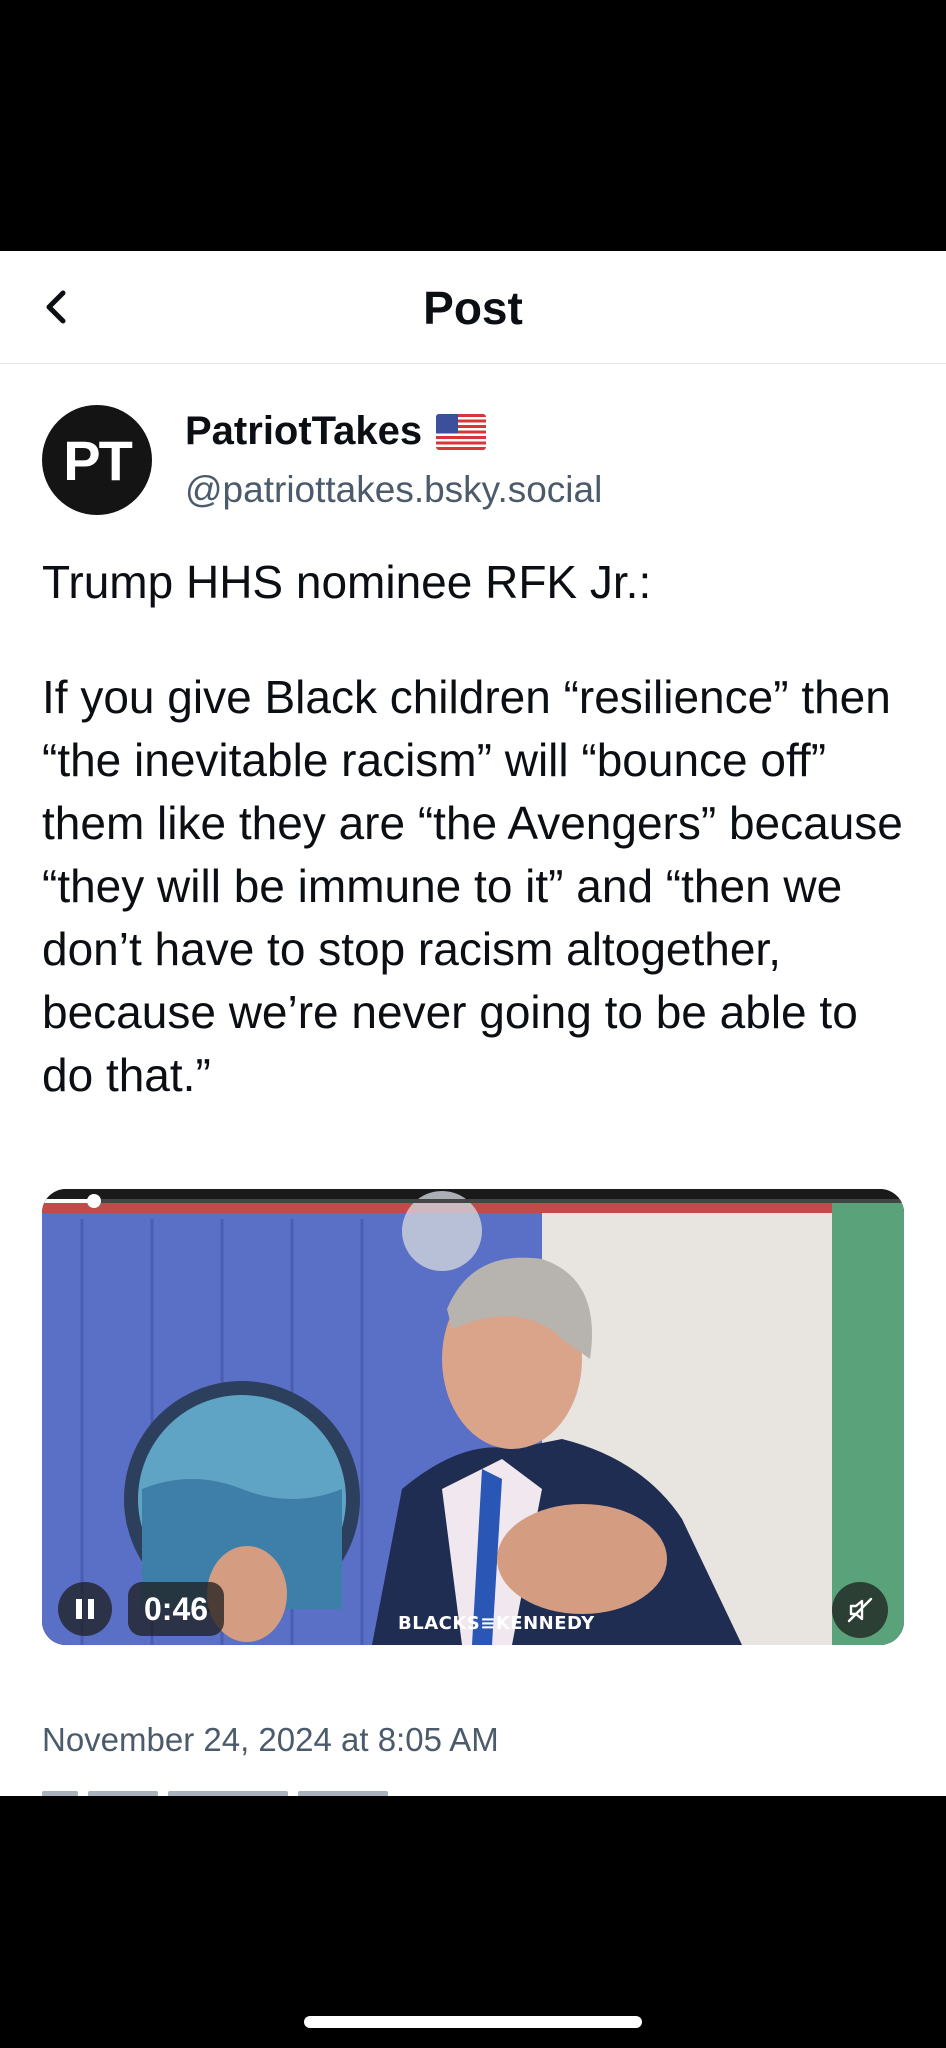 This screenshot has width=946, height=2048. Describe the element at coordinates (304, 431) in the screenshot. I see `author-display-name: PatriotTakes` at that location.